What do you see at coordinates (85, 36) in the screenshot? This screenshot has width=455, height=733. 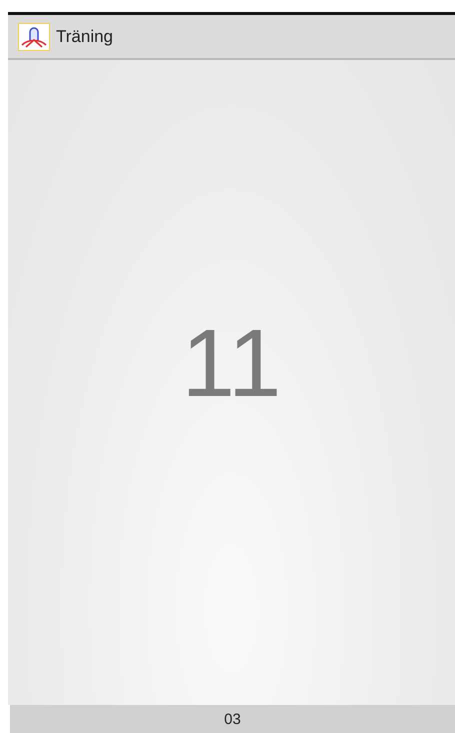 I see `app-title: Träning` at bounding box center [85, 36].